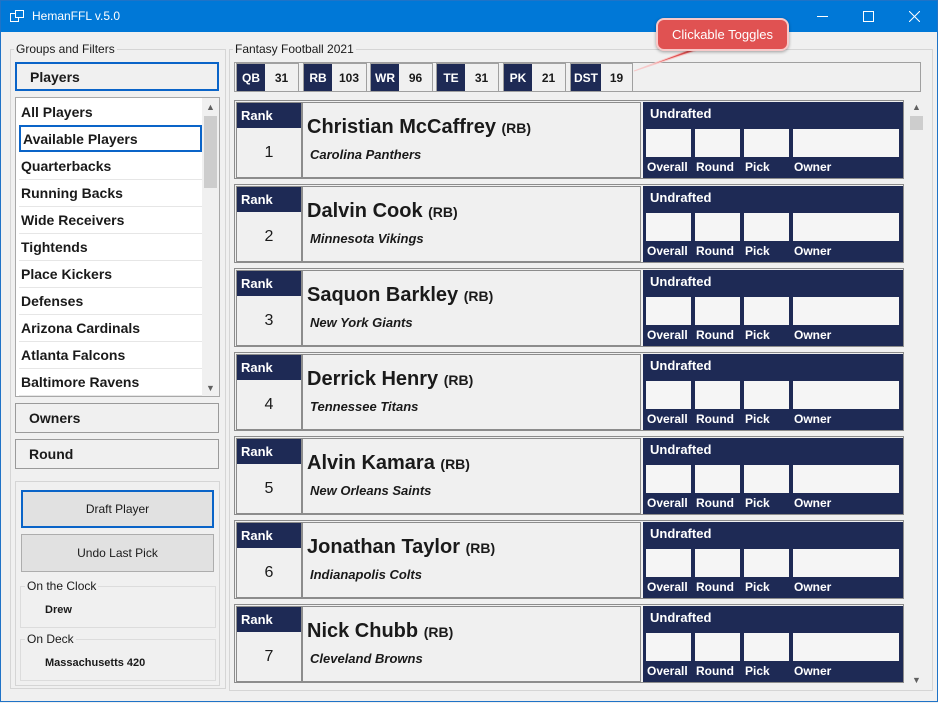  Describe the element at coordinates (267, 77) in the screenshot. I see `toggle-qb: QB 31` at that location.